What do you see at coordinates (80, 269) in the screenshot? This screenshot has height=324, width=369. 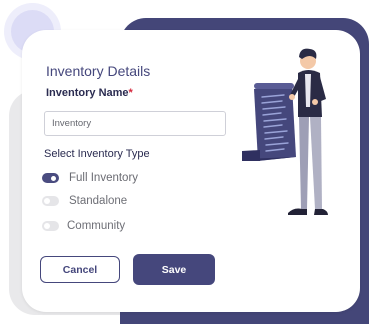 I see `cancel-button: Cancel` at bounding box center [80, 269].